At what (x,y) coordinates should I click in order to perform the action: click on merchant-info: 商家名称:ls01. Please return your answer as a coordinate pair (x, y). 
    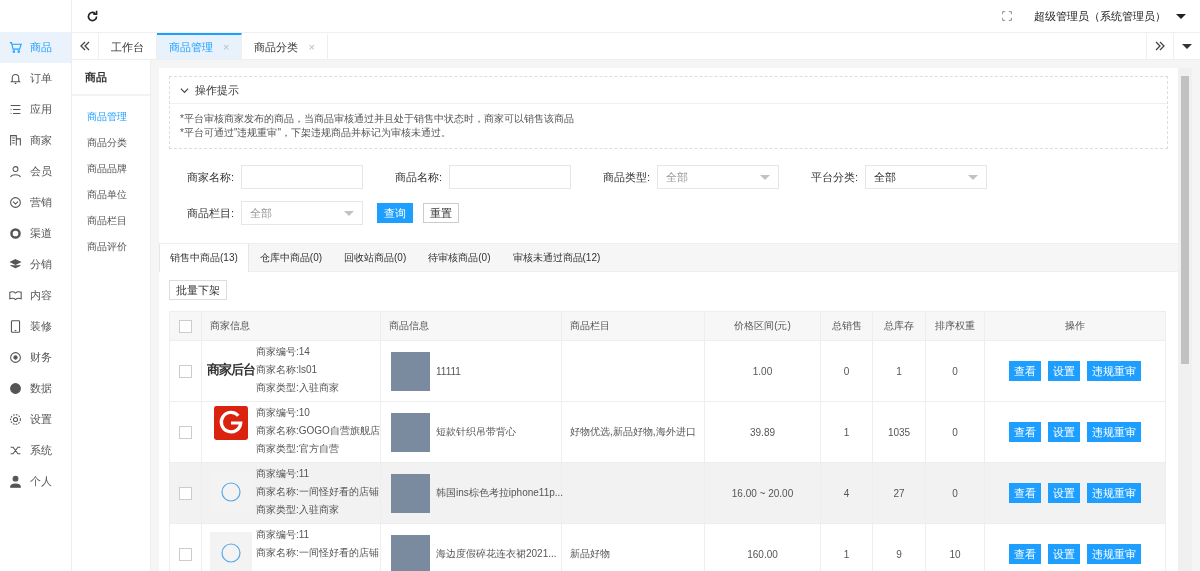
    Looking at the image, I should click on (287, 370).